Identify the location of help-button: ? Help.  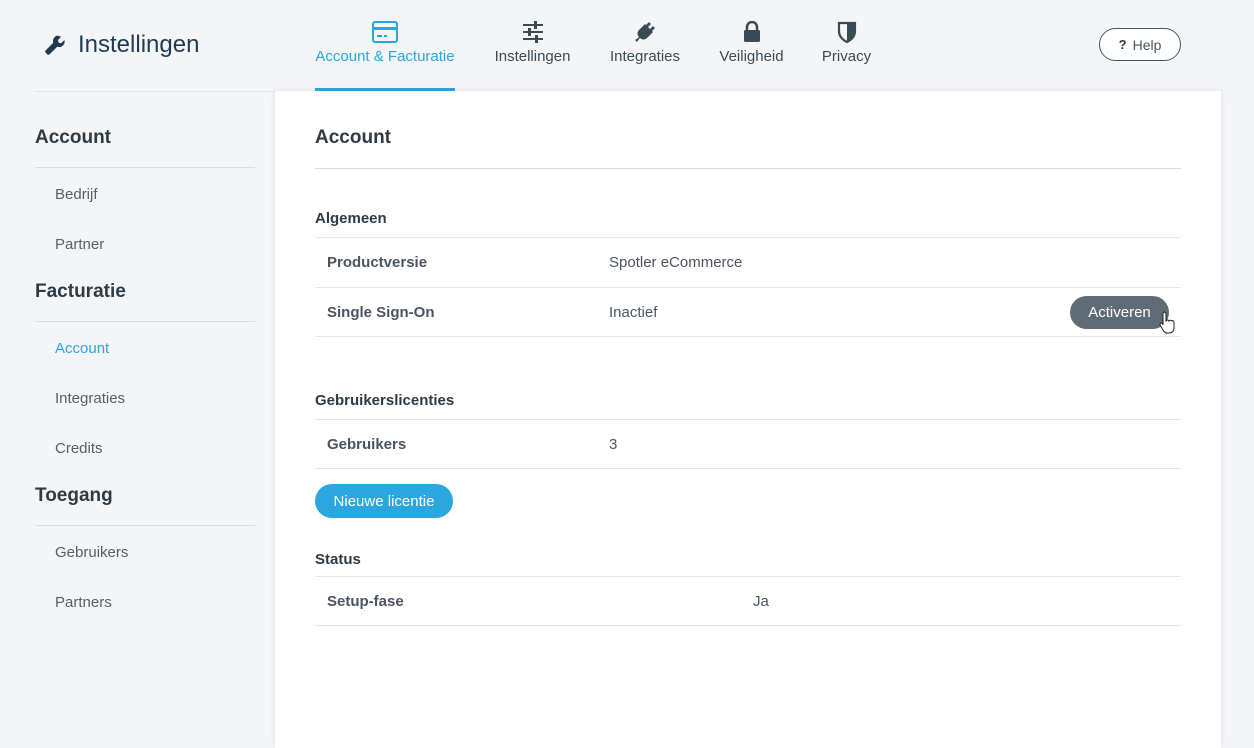
(1140, 44).